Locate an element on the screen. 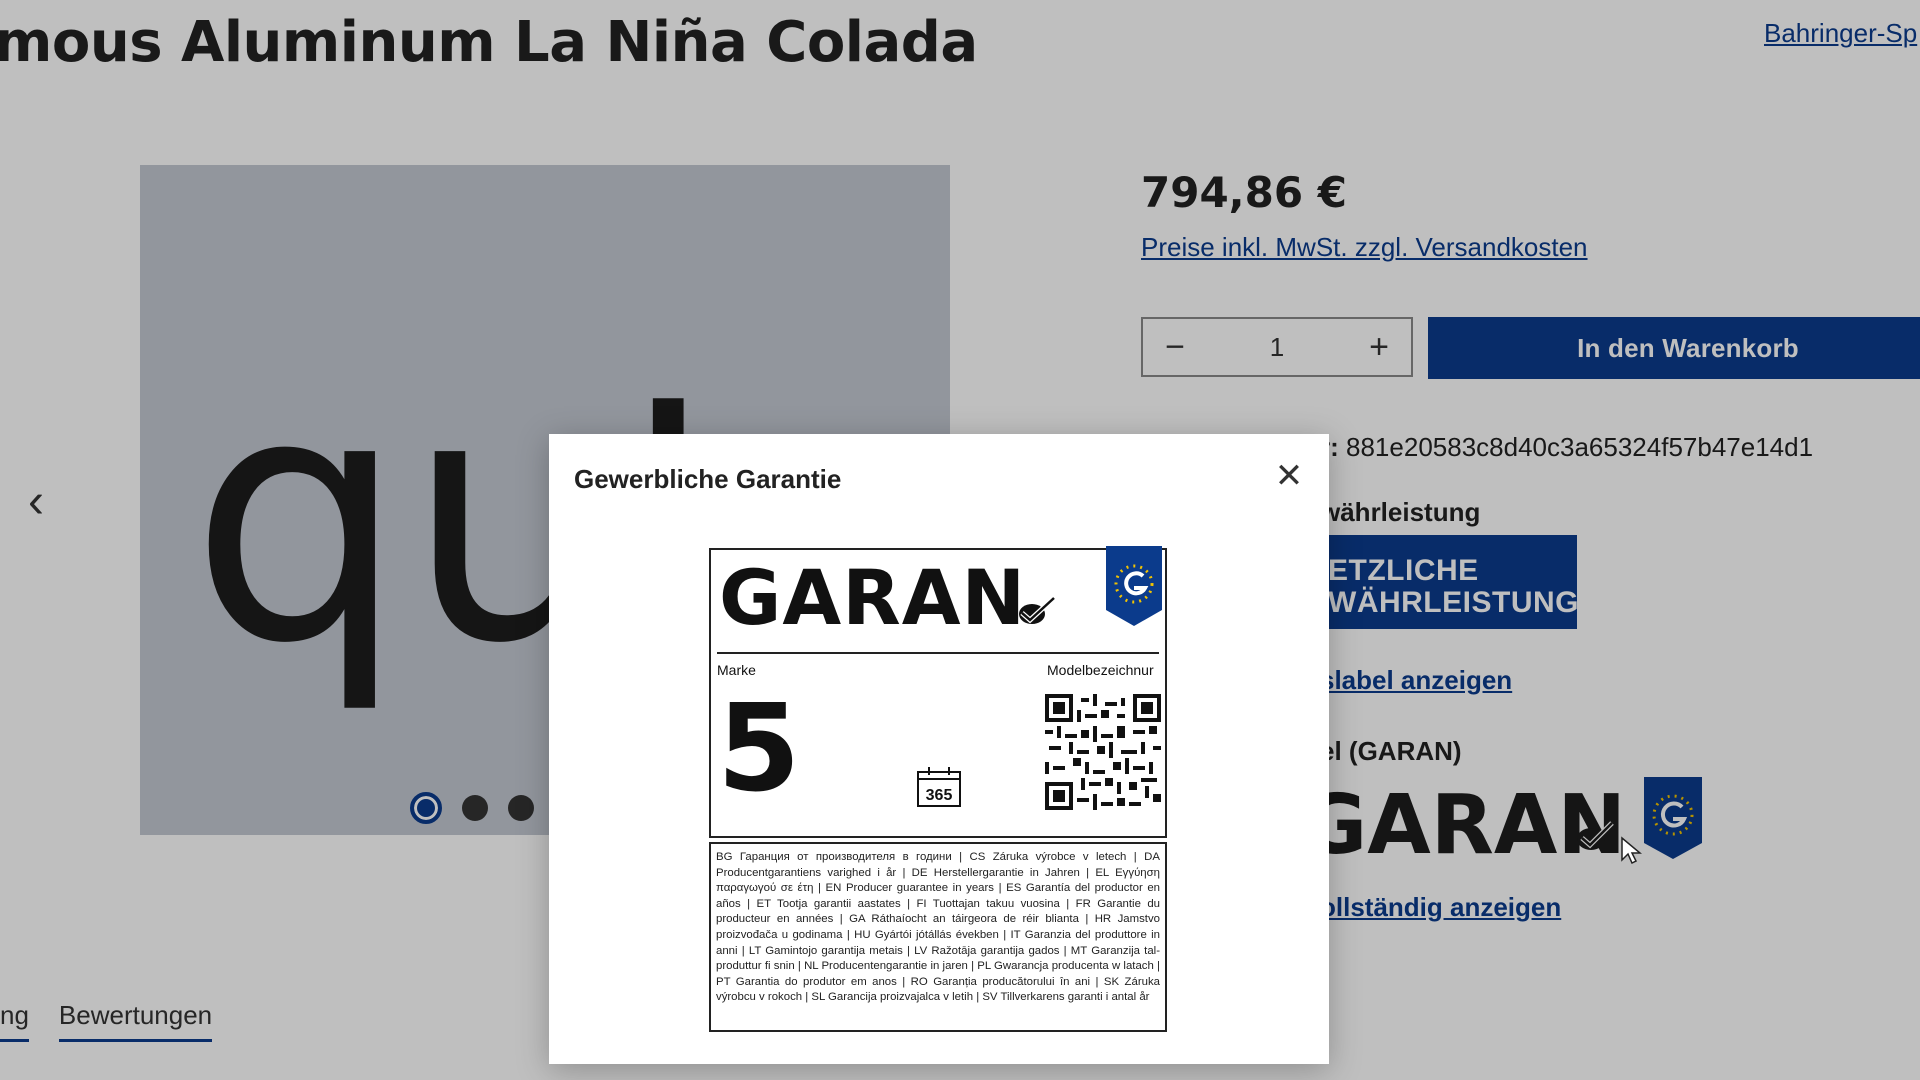 The image size is (1920, 1080). label-divider is located at coordinates (938, 653).